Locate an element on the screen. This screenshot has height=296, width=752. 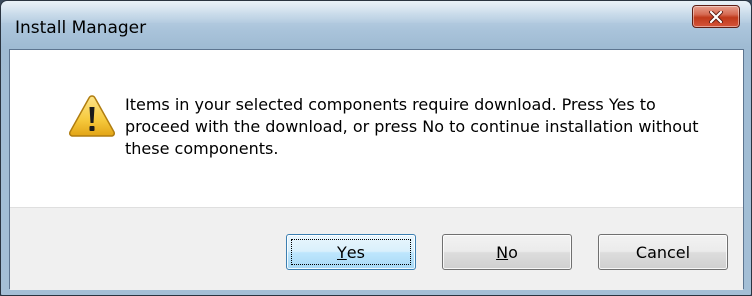
window-title: Install Manager is located at coordinates (81, 28).